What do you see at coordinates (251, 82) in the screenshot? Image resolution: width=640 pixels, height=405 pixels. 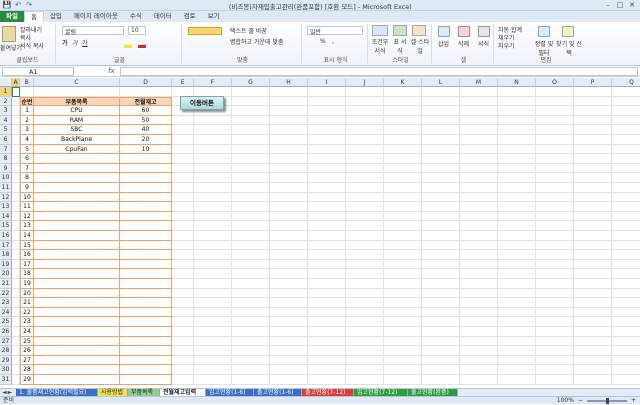 I see `column-header: G` at bounding box center [251, 82].